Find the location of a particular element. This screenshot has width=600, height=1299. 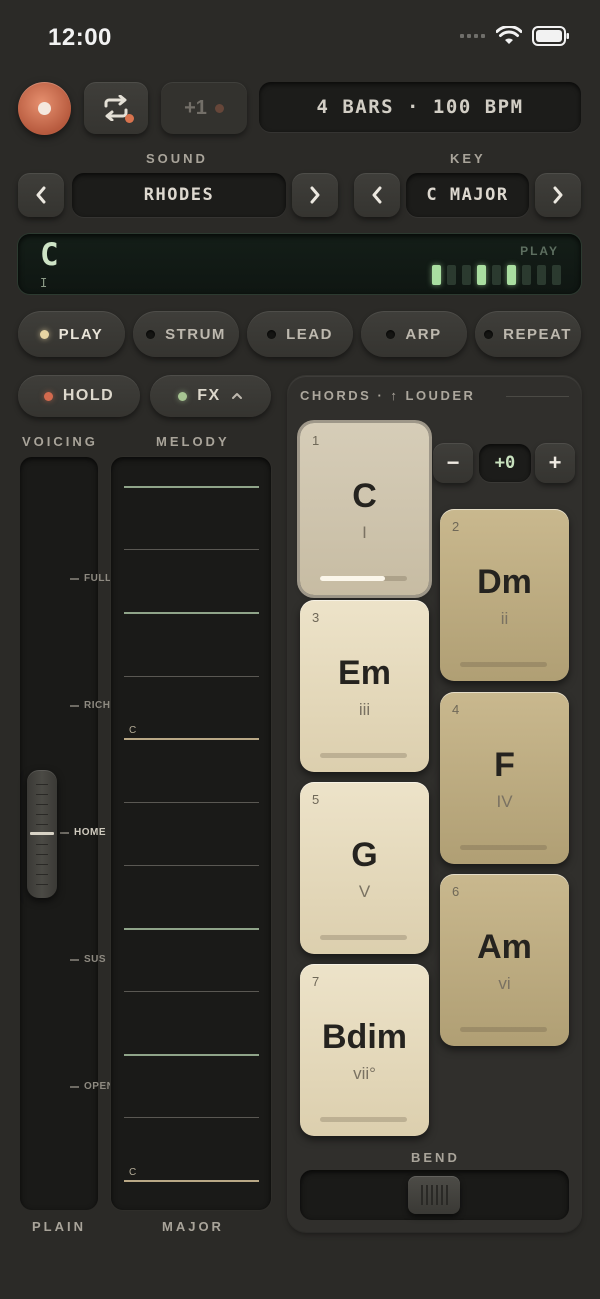

chord-pad-2: 2 Dm ii is located at coordinates (504, 595).